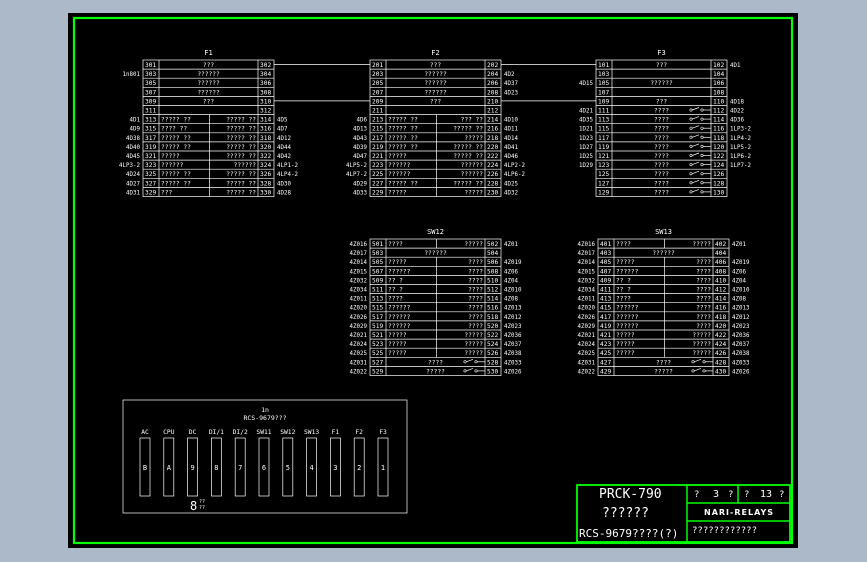 The height and width of the screenshot is (562, 867). Describe the element at coordinates (311, 468) in the screenshot. I see `slot-number: 4` at that location.